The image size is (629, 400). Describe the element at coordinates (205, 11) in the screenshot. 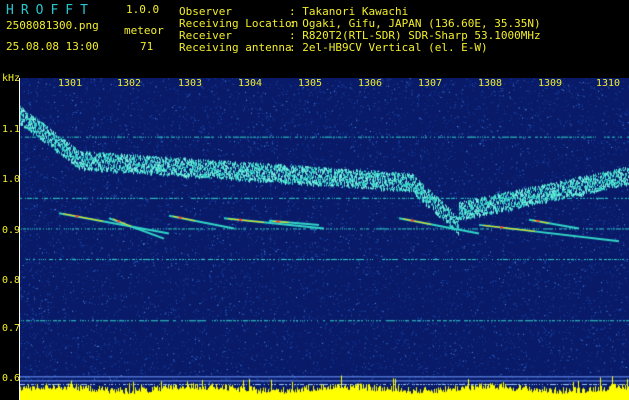

I see `observer-label: Observer` at that location.